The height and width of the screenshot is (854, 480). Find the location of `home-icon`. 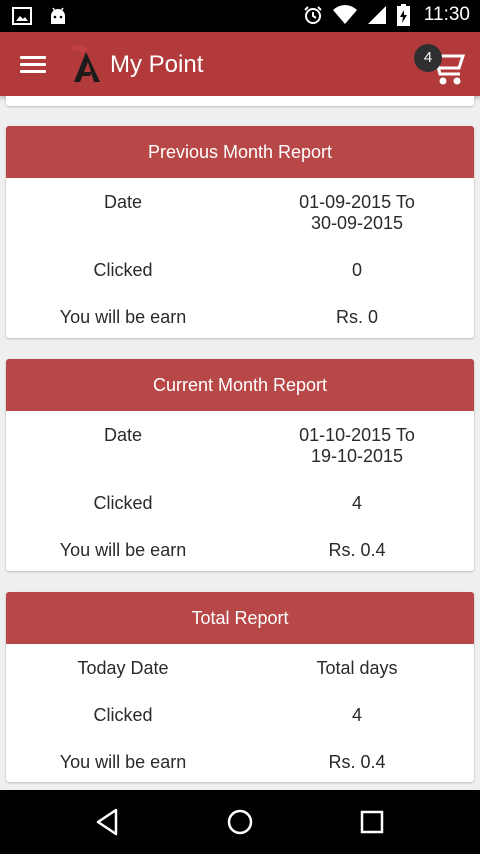

home-icon is located at coordinates (240, 822).